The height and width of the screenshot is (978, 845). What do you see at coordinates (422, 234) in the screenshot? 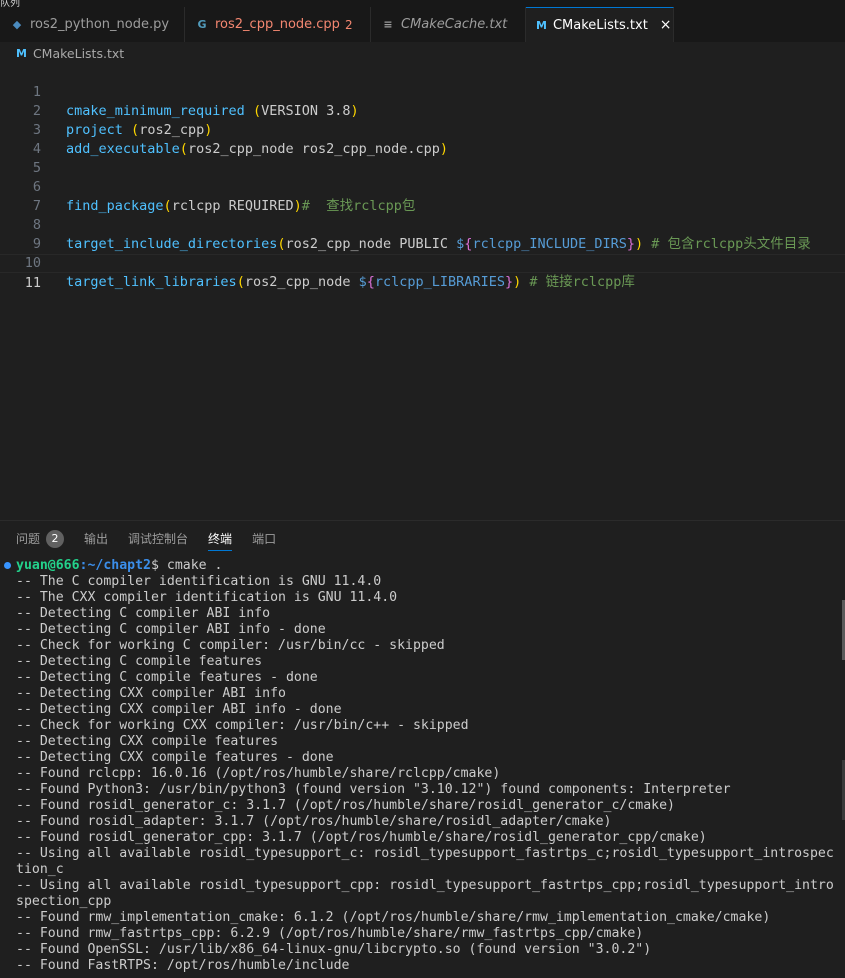
I see `code-line: 9` at bounding box center [422, 234].